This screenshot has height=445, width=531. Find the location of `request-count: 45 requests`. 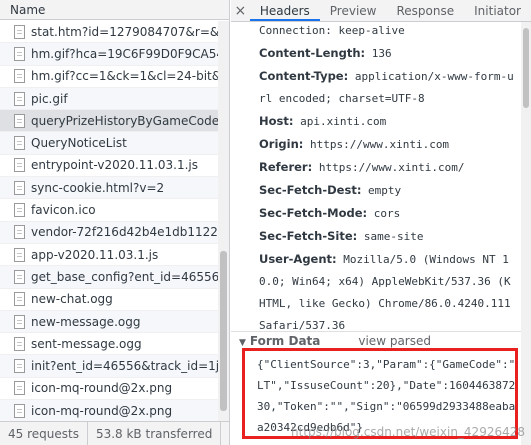

request-count: 45 requests is located at coordinates (44, 433).